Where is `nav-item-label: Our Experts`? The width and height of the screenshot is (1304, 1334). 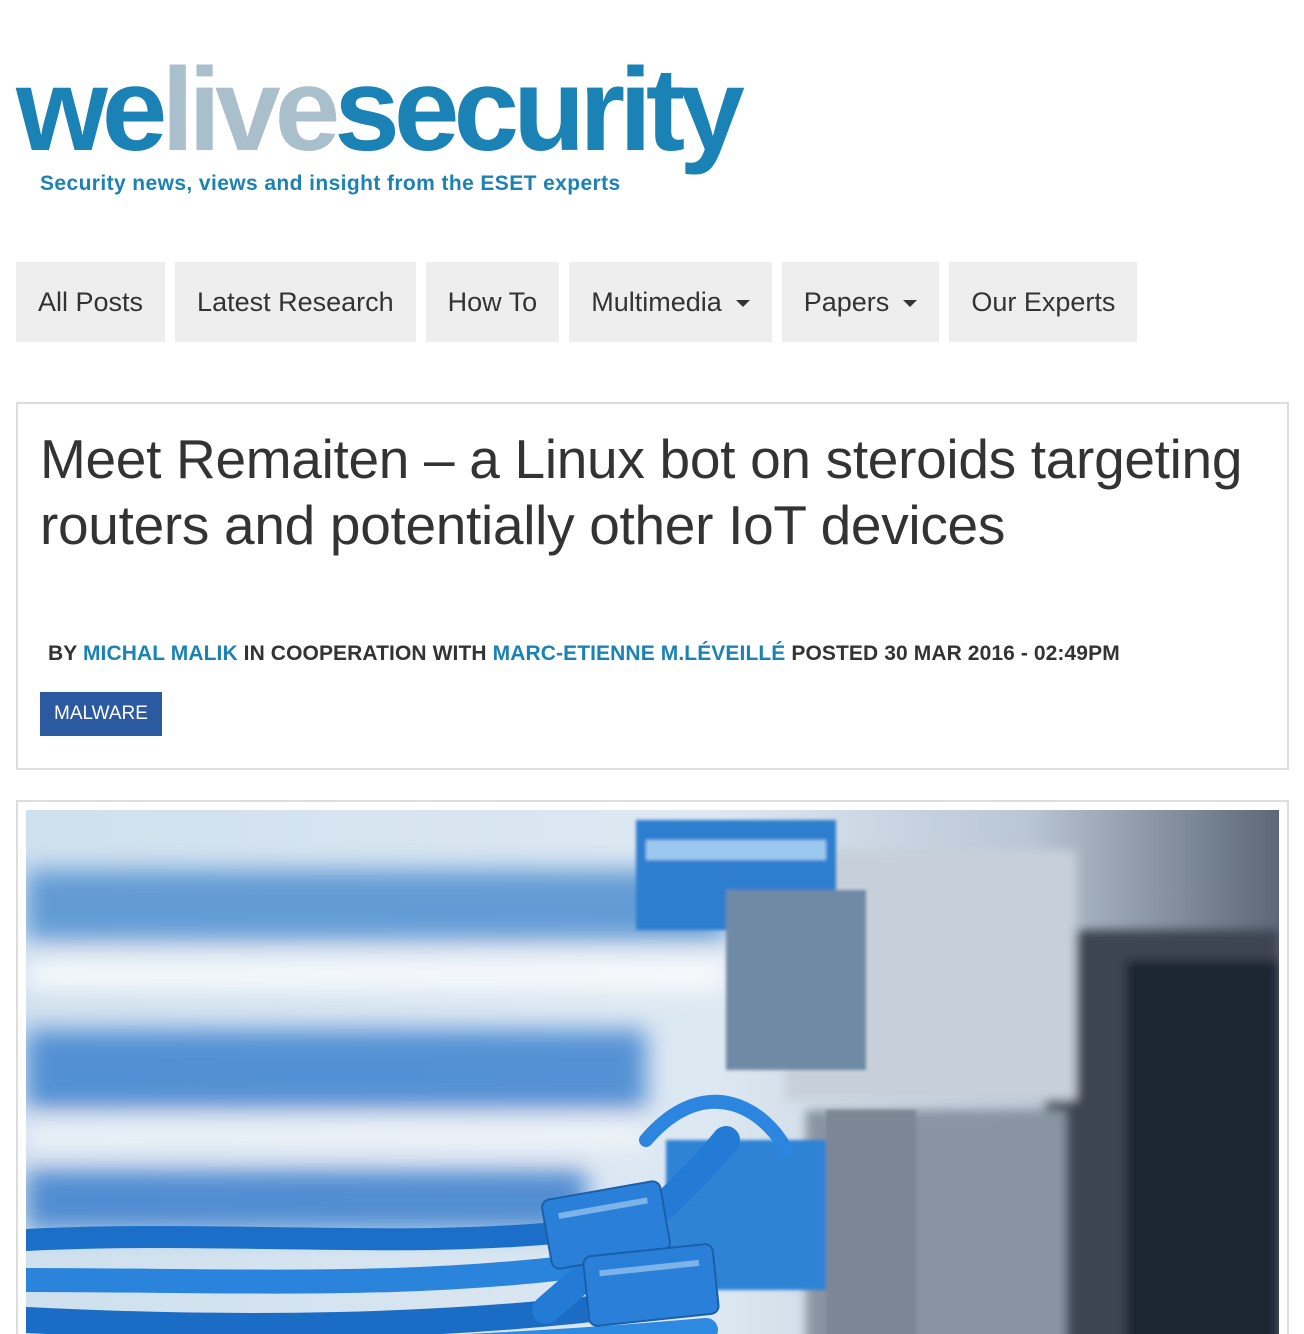
nav-item-label: Our Experts is located at coordinates (1043, 301).